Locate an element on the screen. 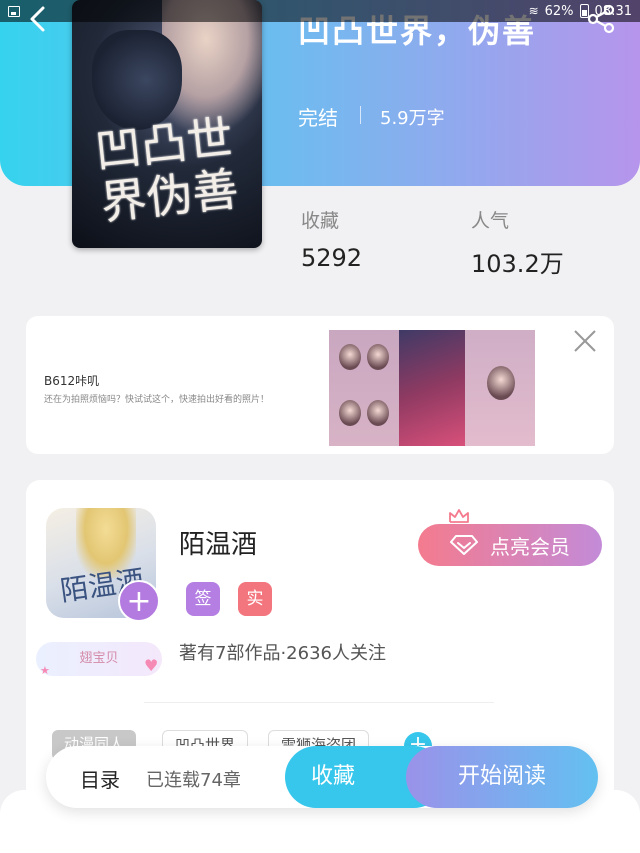 The image size is (640, 853). meta-divider is located at coordinates (360, 115).